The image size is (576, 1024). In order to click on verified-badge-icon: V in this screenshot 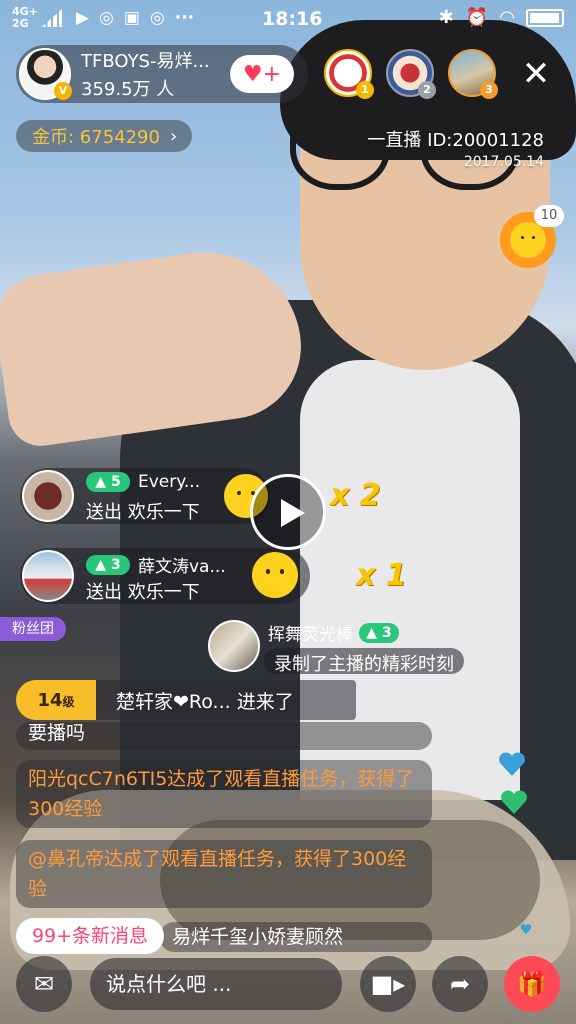, I will do `click(63, 91)`.